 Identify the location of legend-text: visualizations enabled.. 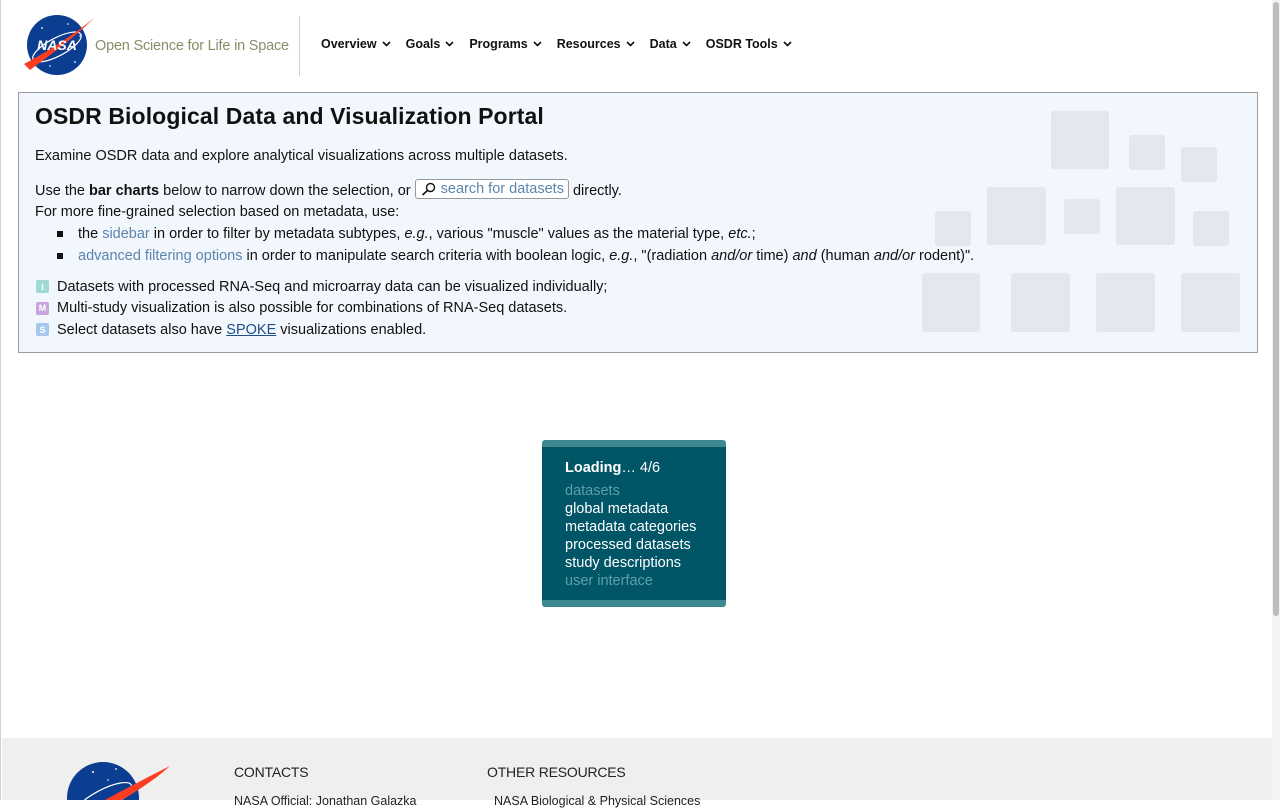
(353, 329).